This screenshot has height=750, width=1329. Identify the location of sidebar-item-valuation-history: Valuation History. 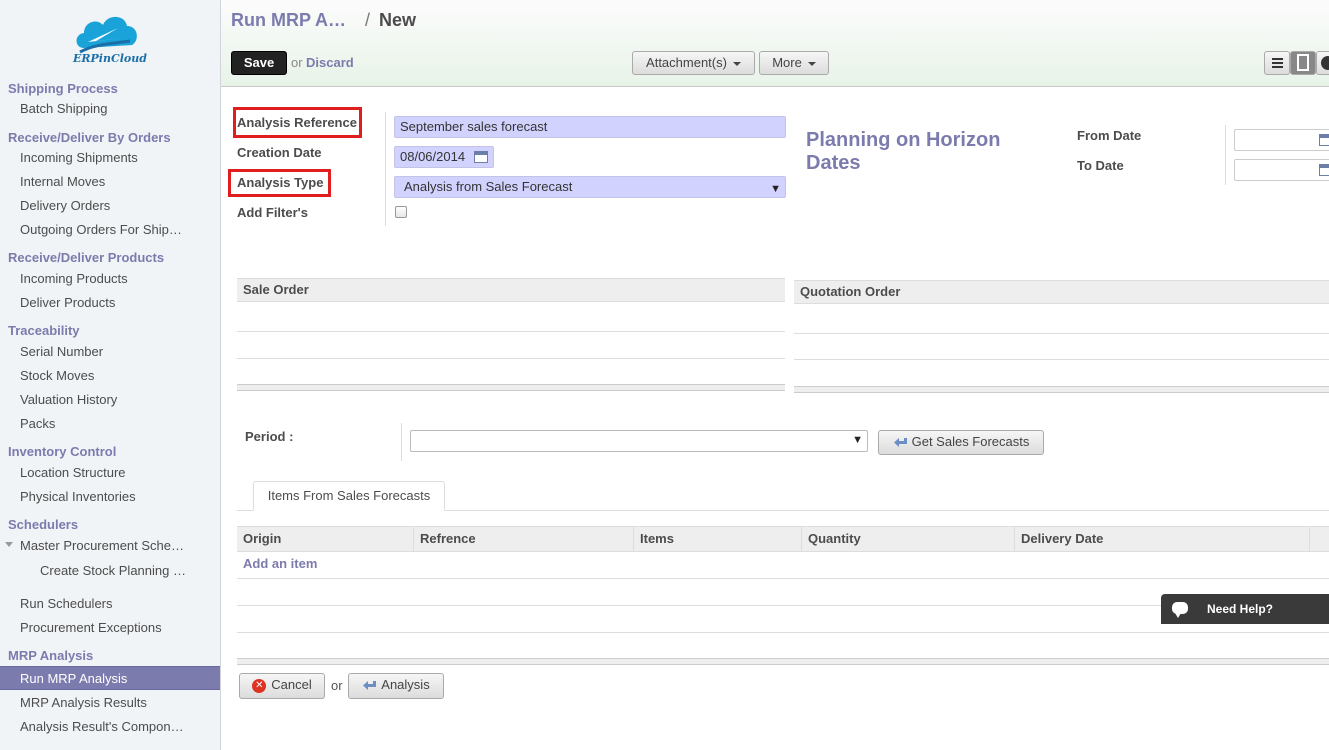
(95, 400).